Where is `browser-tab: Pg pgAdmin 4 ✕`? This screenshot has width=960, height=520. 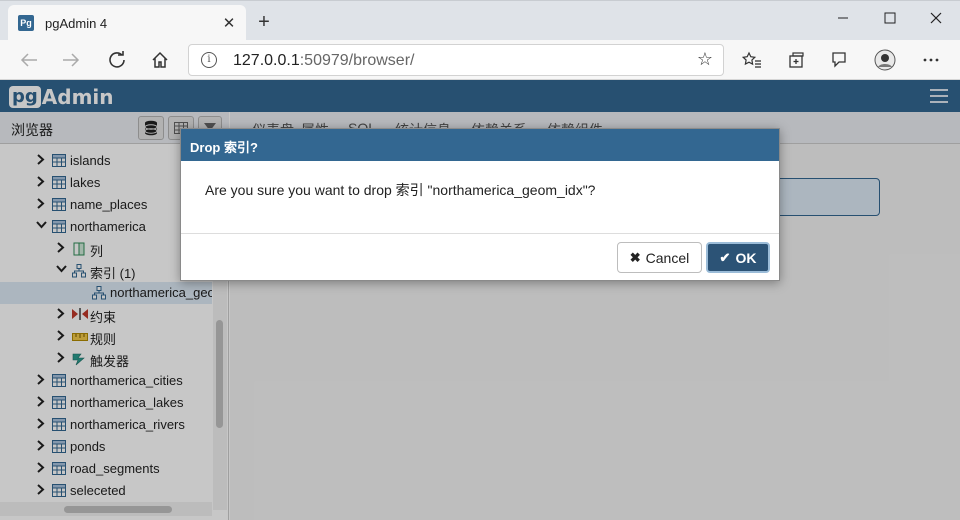 browser-tab: Pg pgAdmin 4 ✕ is located at coordinates (127, 23).